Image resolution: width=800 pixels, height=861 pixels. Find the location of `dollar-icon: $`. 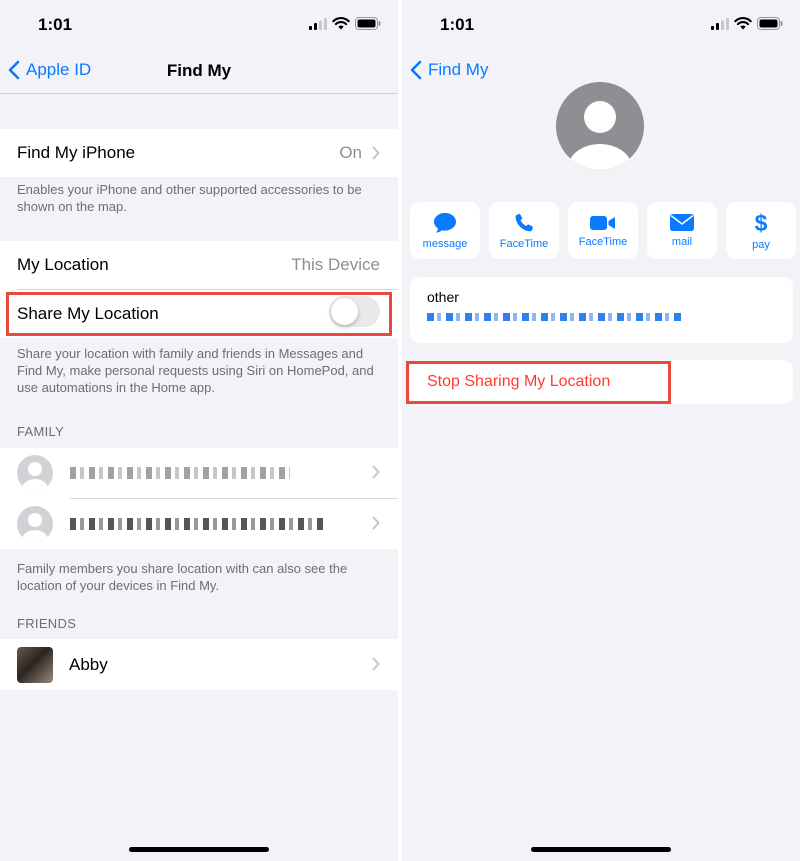

dollar-icon: $ is located at coordinates (761, 223).